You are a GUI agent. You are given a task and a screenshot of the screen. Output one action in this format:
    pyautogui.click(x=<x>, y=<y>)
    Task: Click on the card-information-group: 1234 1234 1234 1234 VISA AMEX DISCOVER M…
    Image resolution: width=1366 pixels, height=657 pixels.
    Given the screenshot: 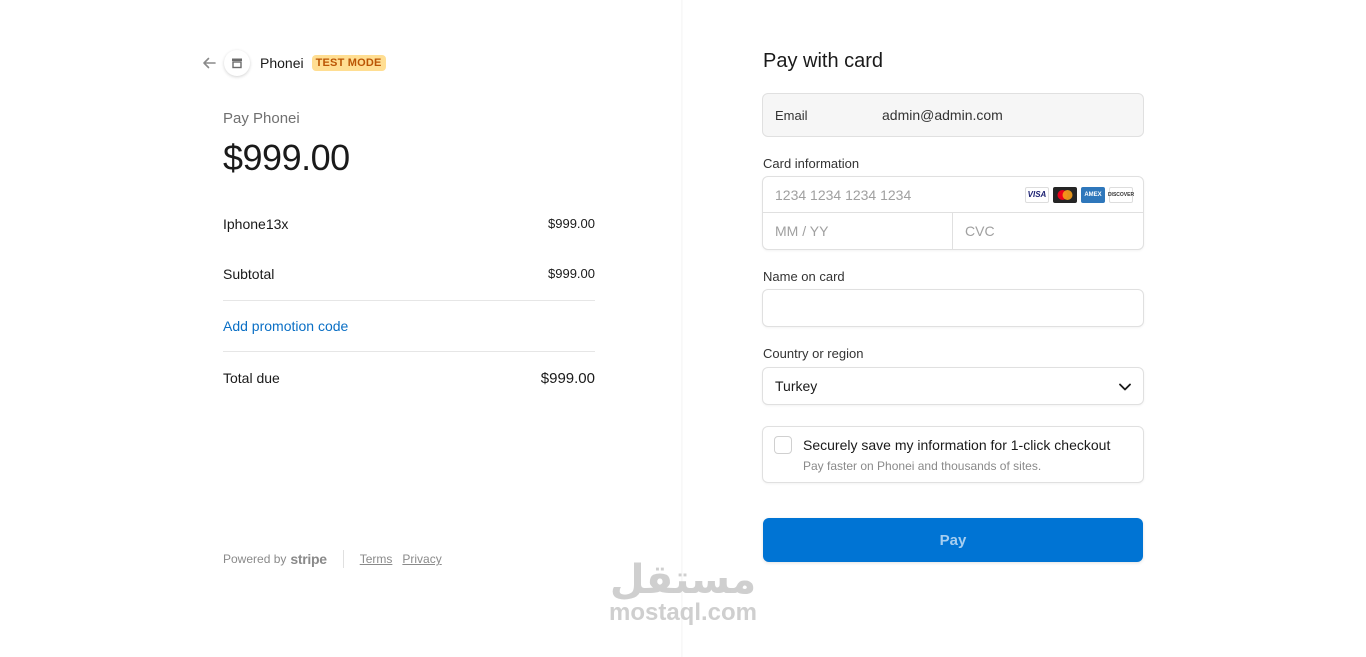 What is the action you would take?
    pyautogui.click(x=953, y=213)
    